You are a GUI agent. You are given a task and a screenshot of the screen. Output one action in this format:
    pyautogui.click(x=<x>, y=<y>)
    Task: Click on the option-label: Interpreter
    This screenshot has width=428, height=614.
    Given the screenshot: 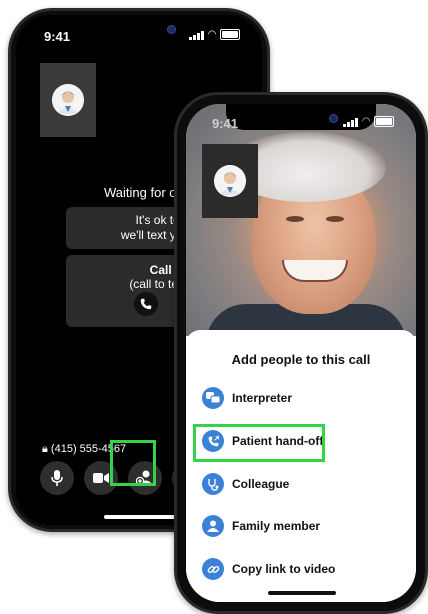 What is the action you would take?
    pyautogui.click(x=262, y=398)
    